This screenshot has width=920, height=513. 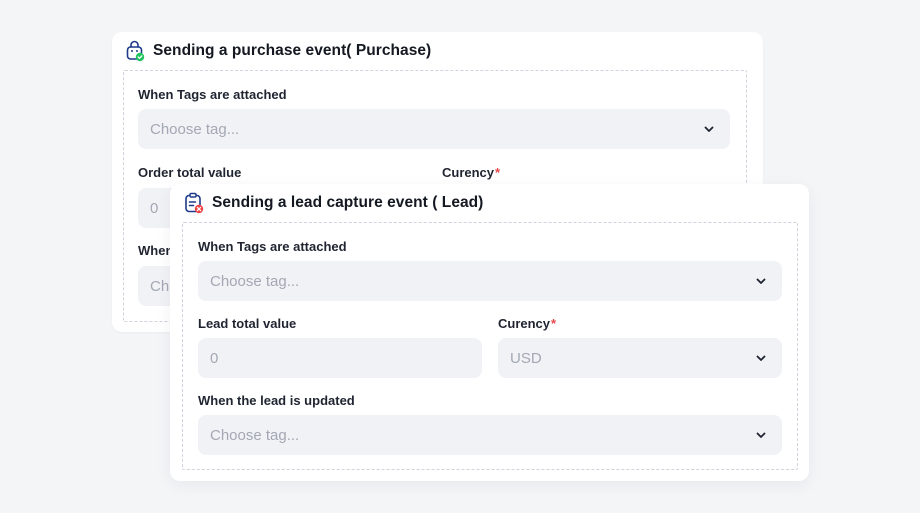 What do you see at coordinates (276, 400) in the screenshot?
I see `lead-updated-label: When the lead is updated` at bounding box center [276, 400].